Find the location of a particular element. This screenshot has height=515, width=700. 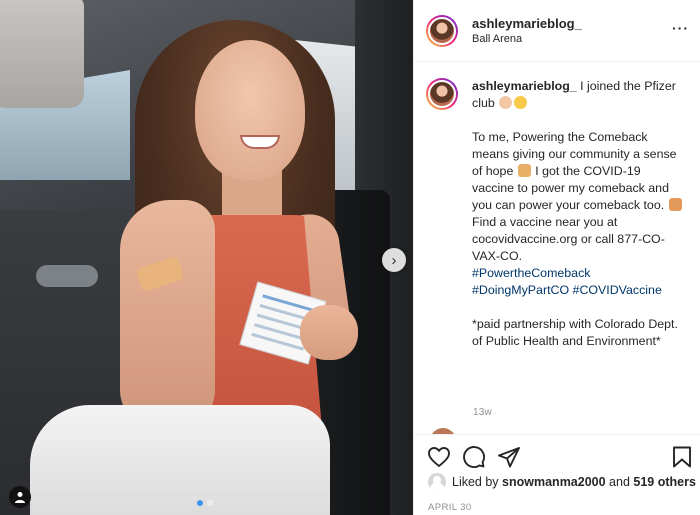

person-hand is located at coordinates (329, 332).